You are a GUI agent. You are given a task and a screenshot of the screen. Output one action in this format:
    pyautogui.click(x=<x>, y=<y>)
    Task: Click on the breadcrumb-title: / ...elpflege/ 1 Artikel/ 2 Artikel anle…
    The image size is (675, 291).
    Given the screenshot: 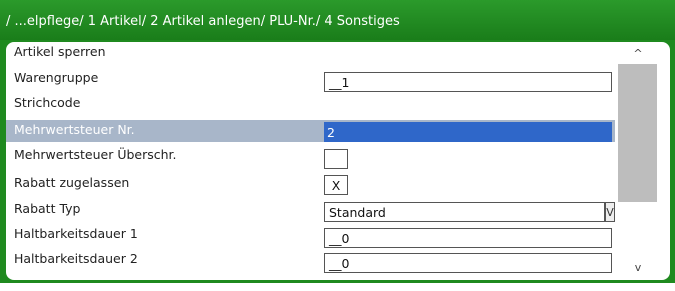 What is the action you would take?
    pyautogui.click(x=203, y=21)
    